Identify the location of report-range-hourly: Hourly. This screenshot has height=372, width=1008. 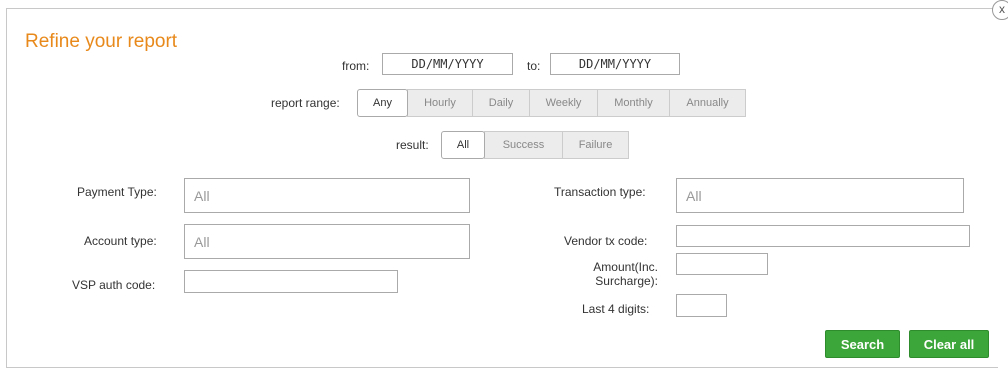
(440, 103).